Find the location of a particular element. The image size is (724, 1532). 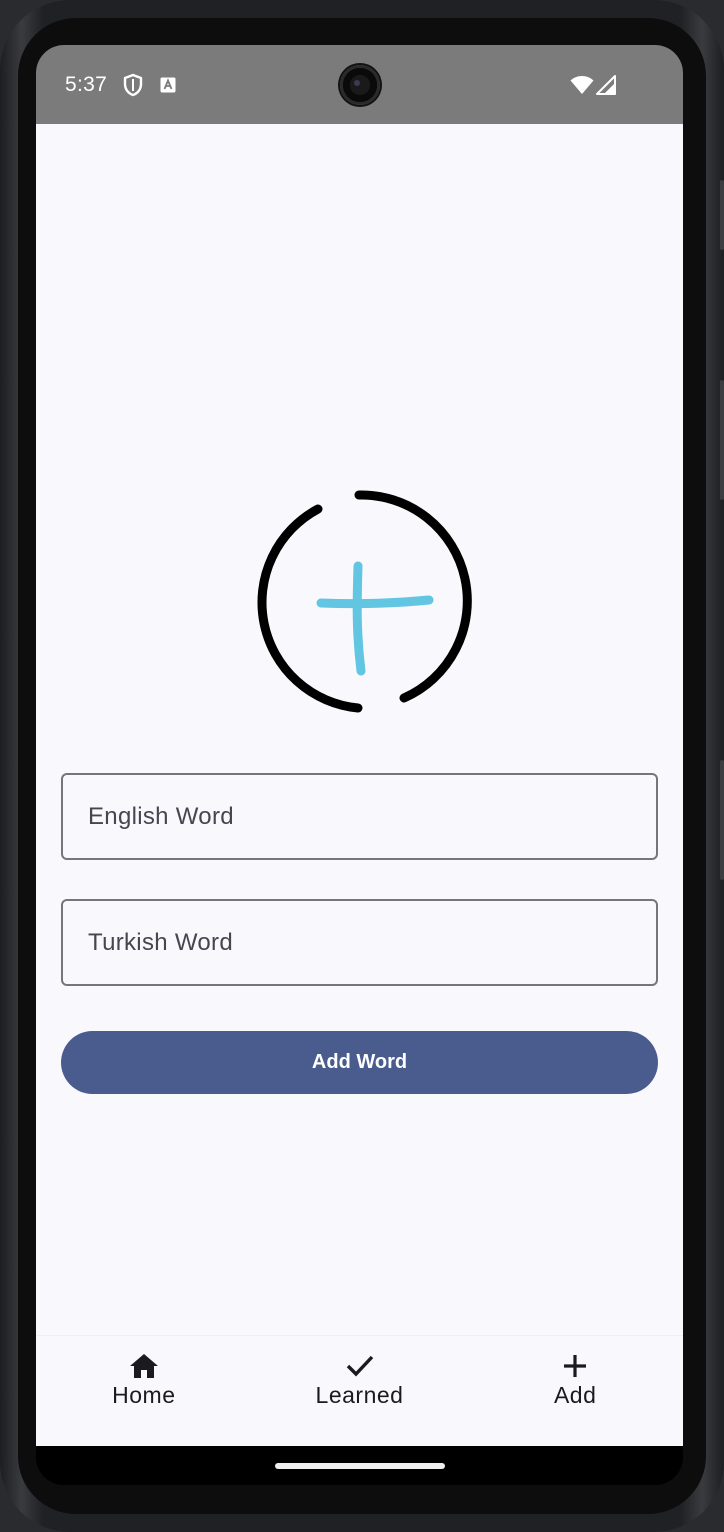

english-word-field is located at coordinates (359, 816).